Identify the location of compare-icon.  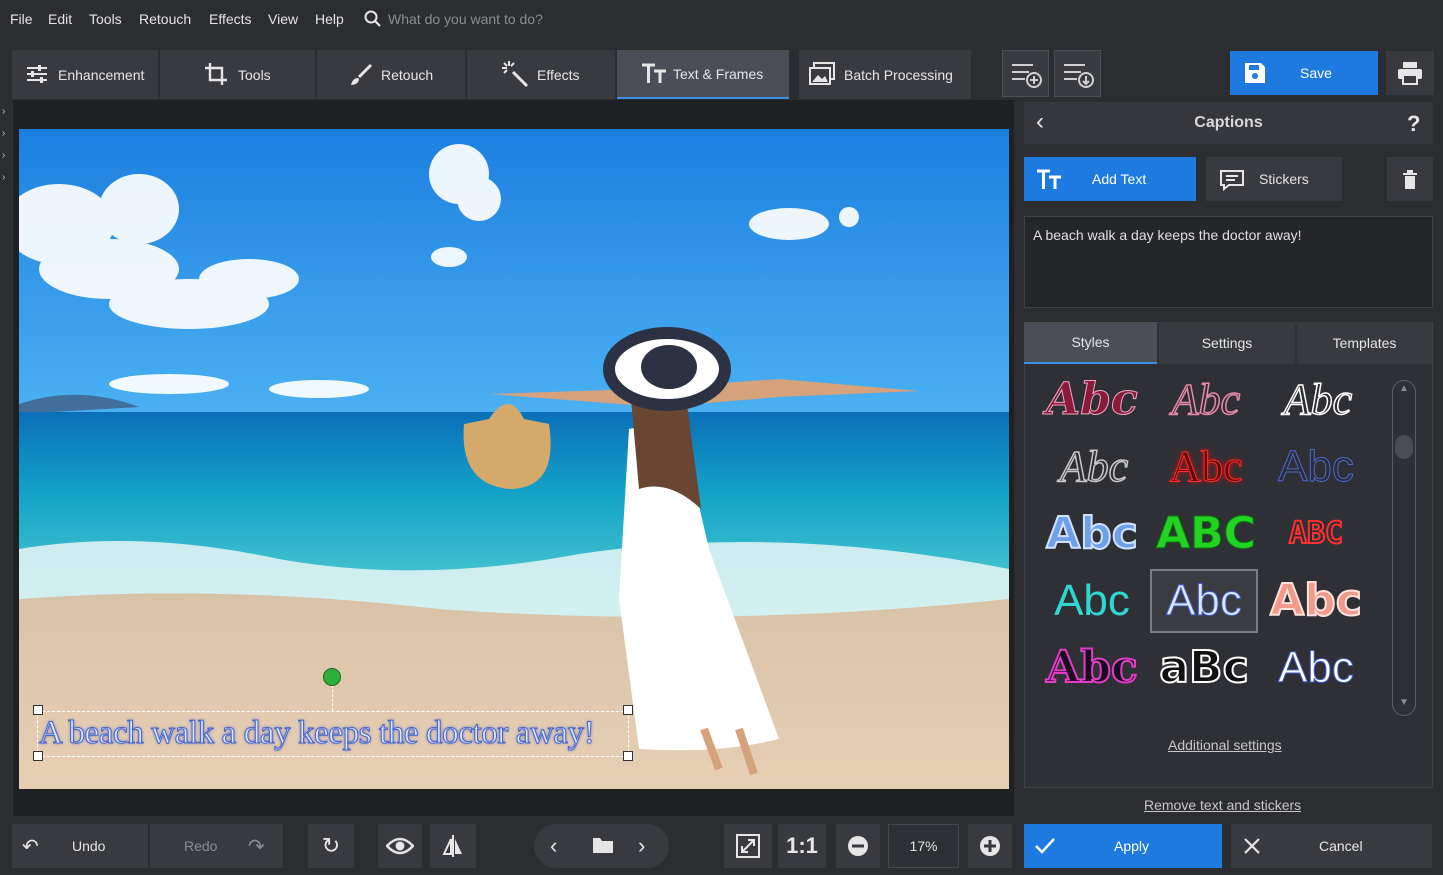
(452, 846).